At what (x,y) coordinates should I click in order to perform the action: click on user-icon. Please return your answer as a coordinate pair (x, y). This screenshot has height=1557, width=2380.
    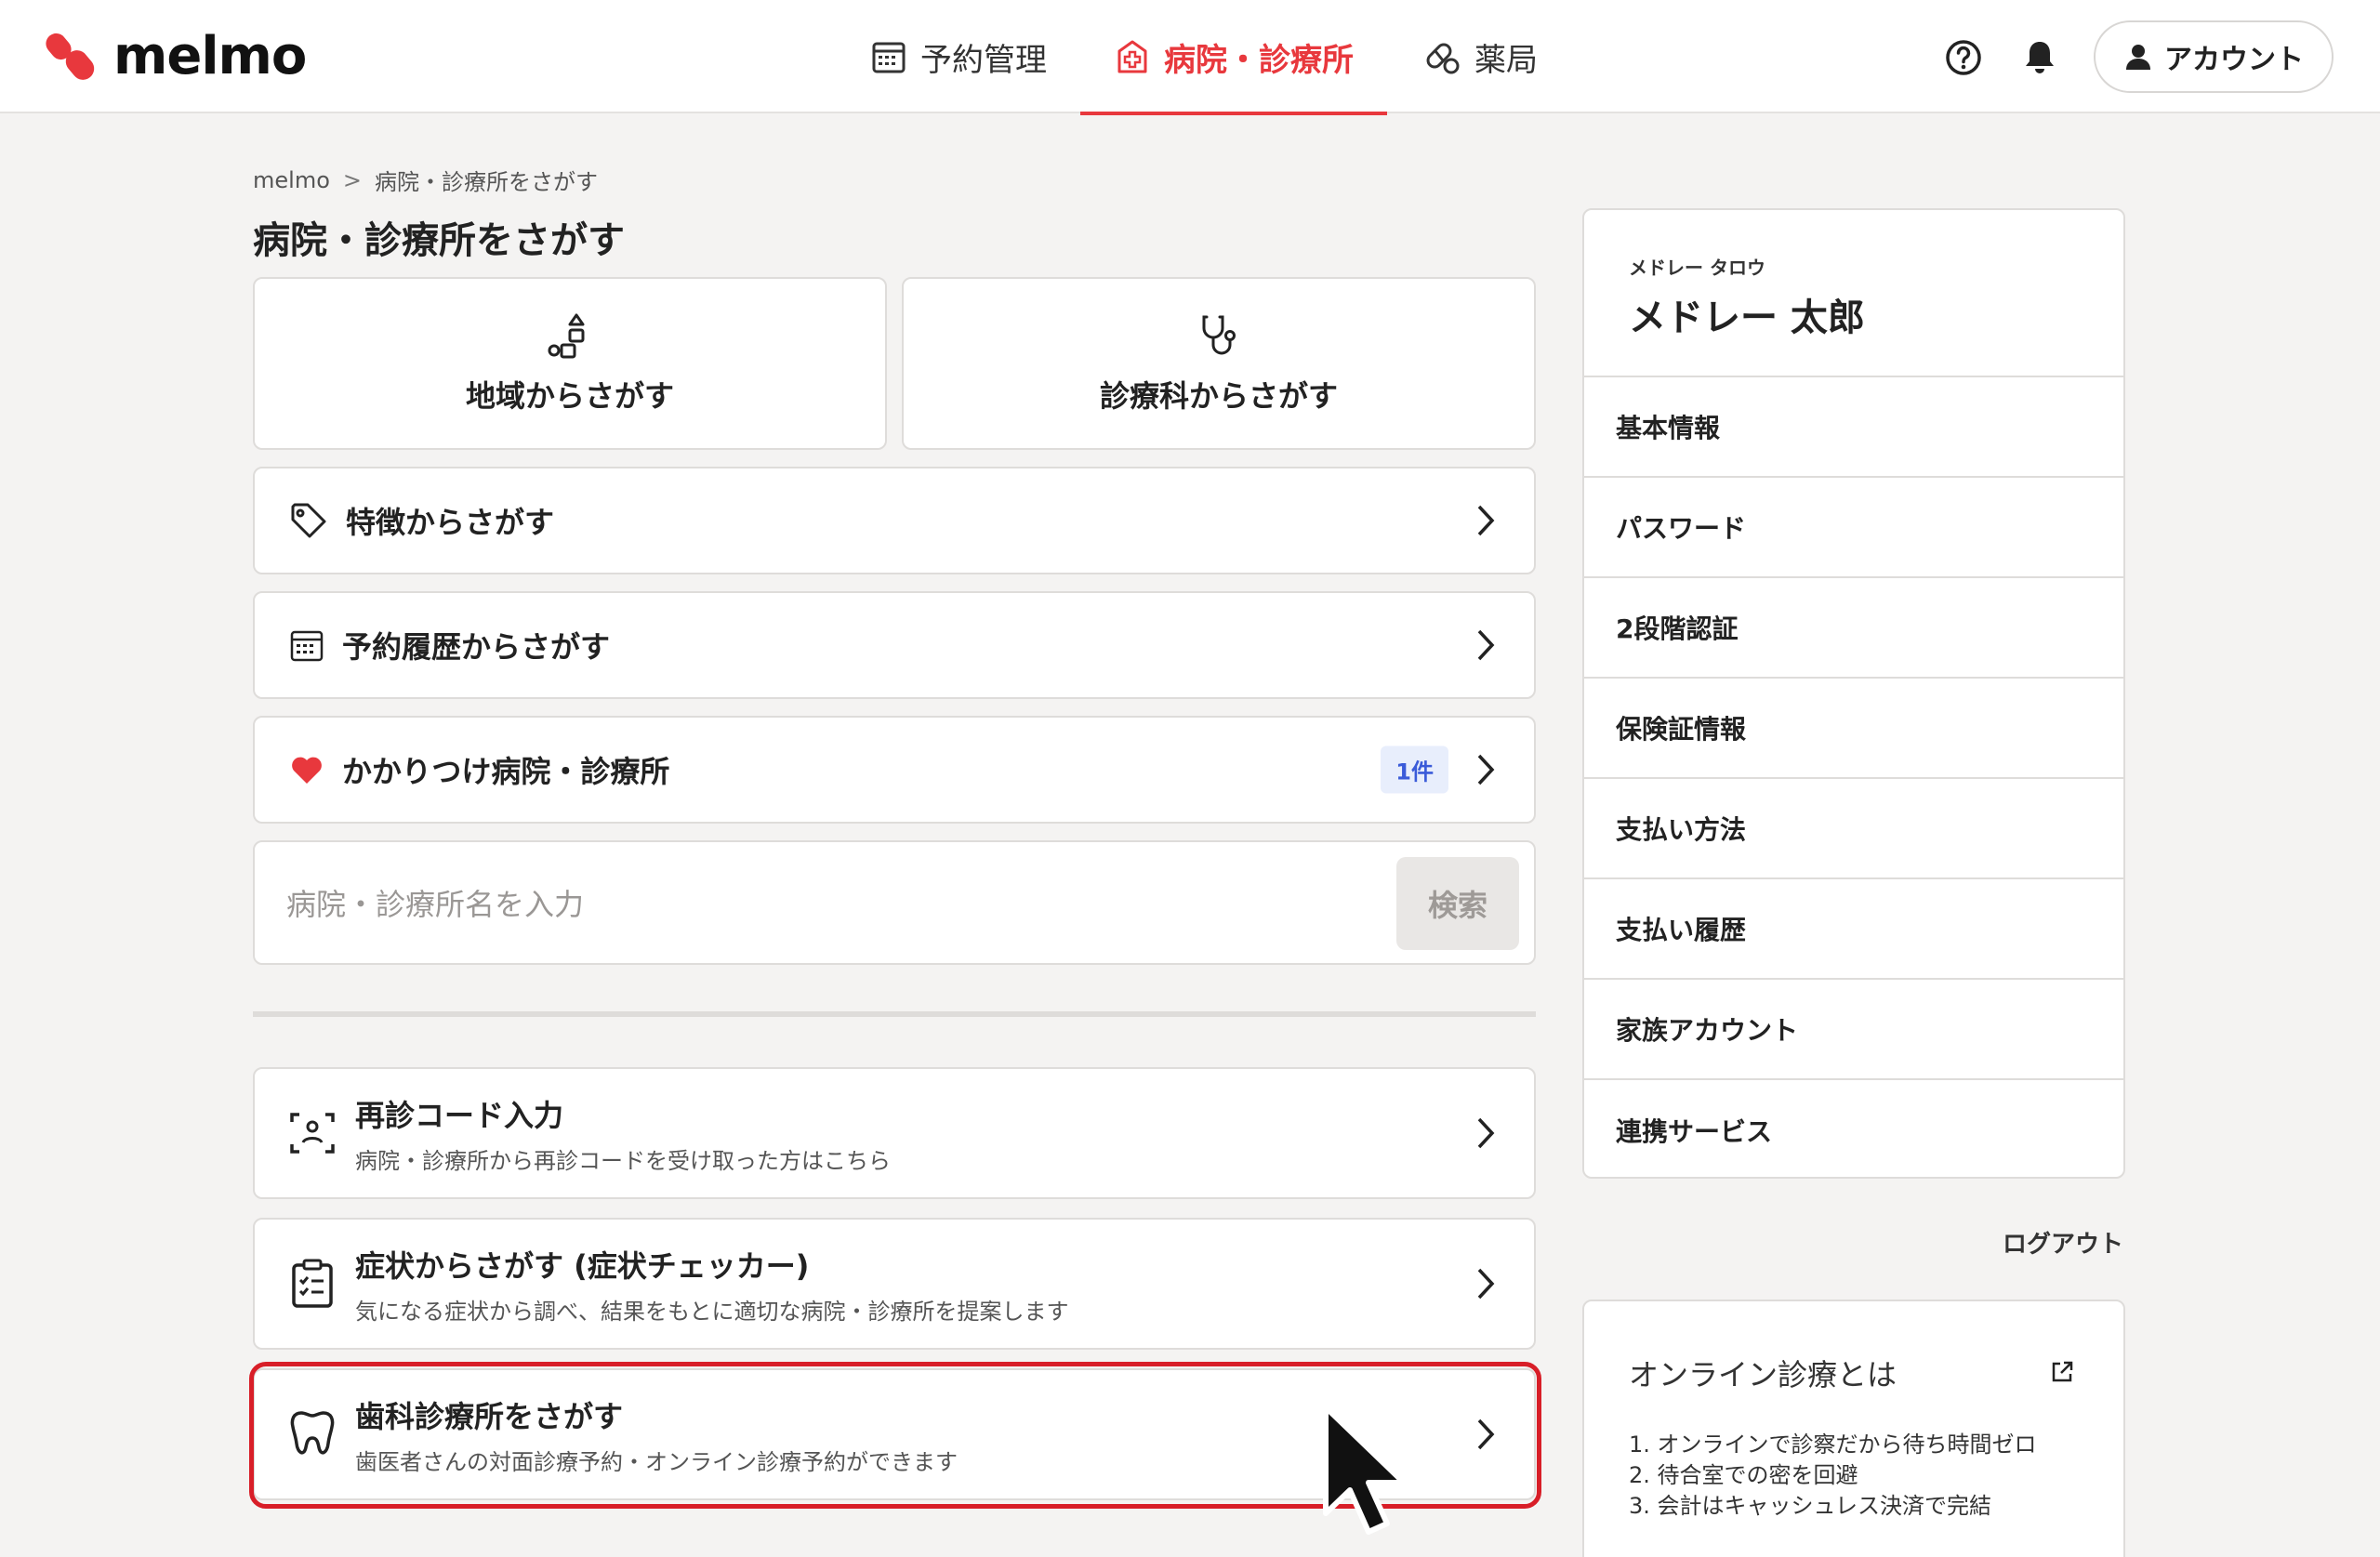
    Looking at the image, I should click on (2138, 58).